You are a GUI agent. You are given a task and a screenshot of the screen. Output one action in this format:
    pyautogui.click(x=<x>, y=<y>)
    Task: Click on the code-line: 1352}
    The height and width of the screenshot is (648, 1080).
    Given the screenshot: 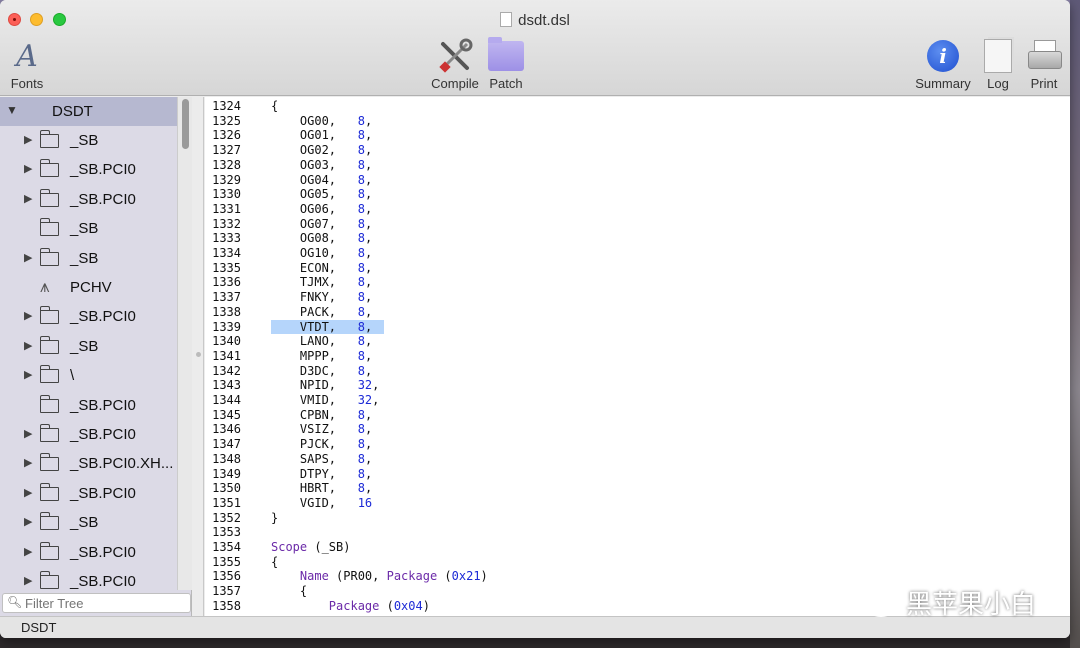 What is the action you would take?
    pyautogui.click(x=635, y=518)
    